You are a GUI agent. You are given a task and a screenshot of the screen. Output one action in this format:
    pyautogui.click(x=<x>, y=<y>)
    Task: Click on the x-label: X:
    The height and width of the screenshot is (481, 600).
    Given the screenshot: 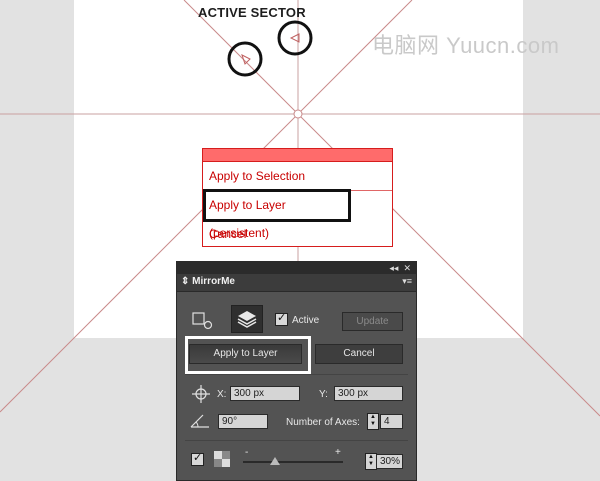 What is the action you would take?
    pyautogui.click(x=222, y=394)
    